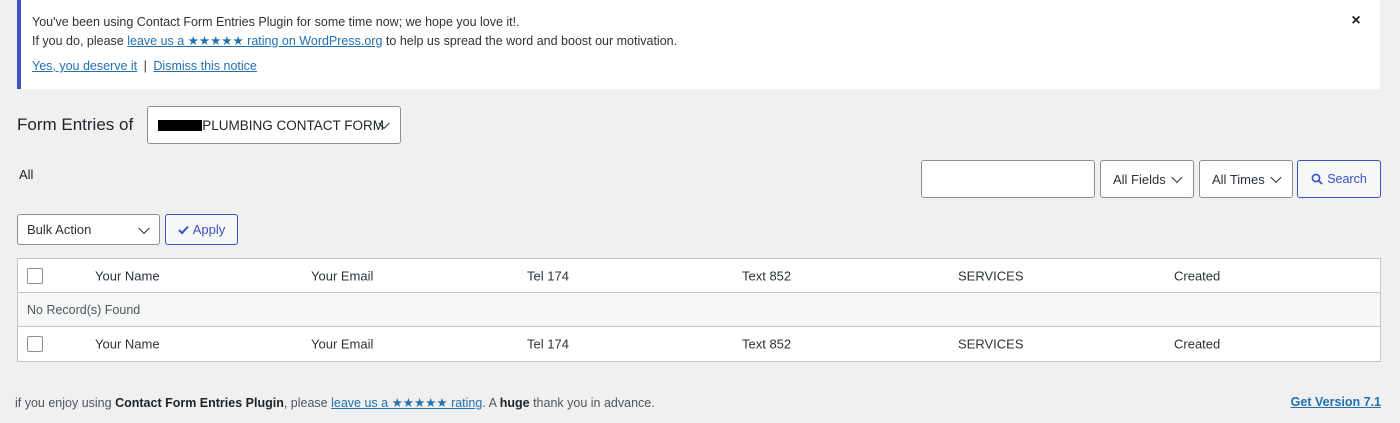  I want to click on footer-rating-link: leave us a ★★★★★ rating, so click(406, 403).